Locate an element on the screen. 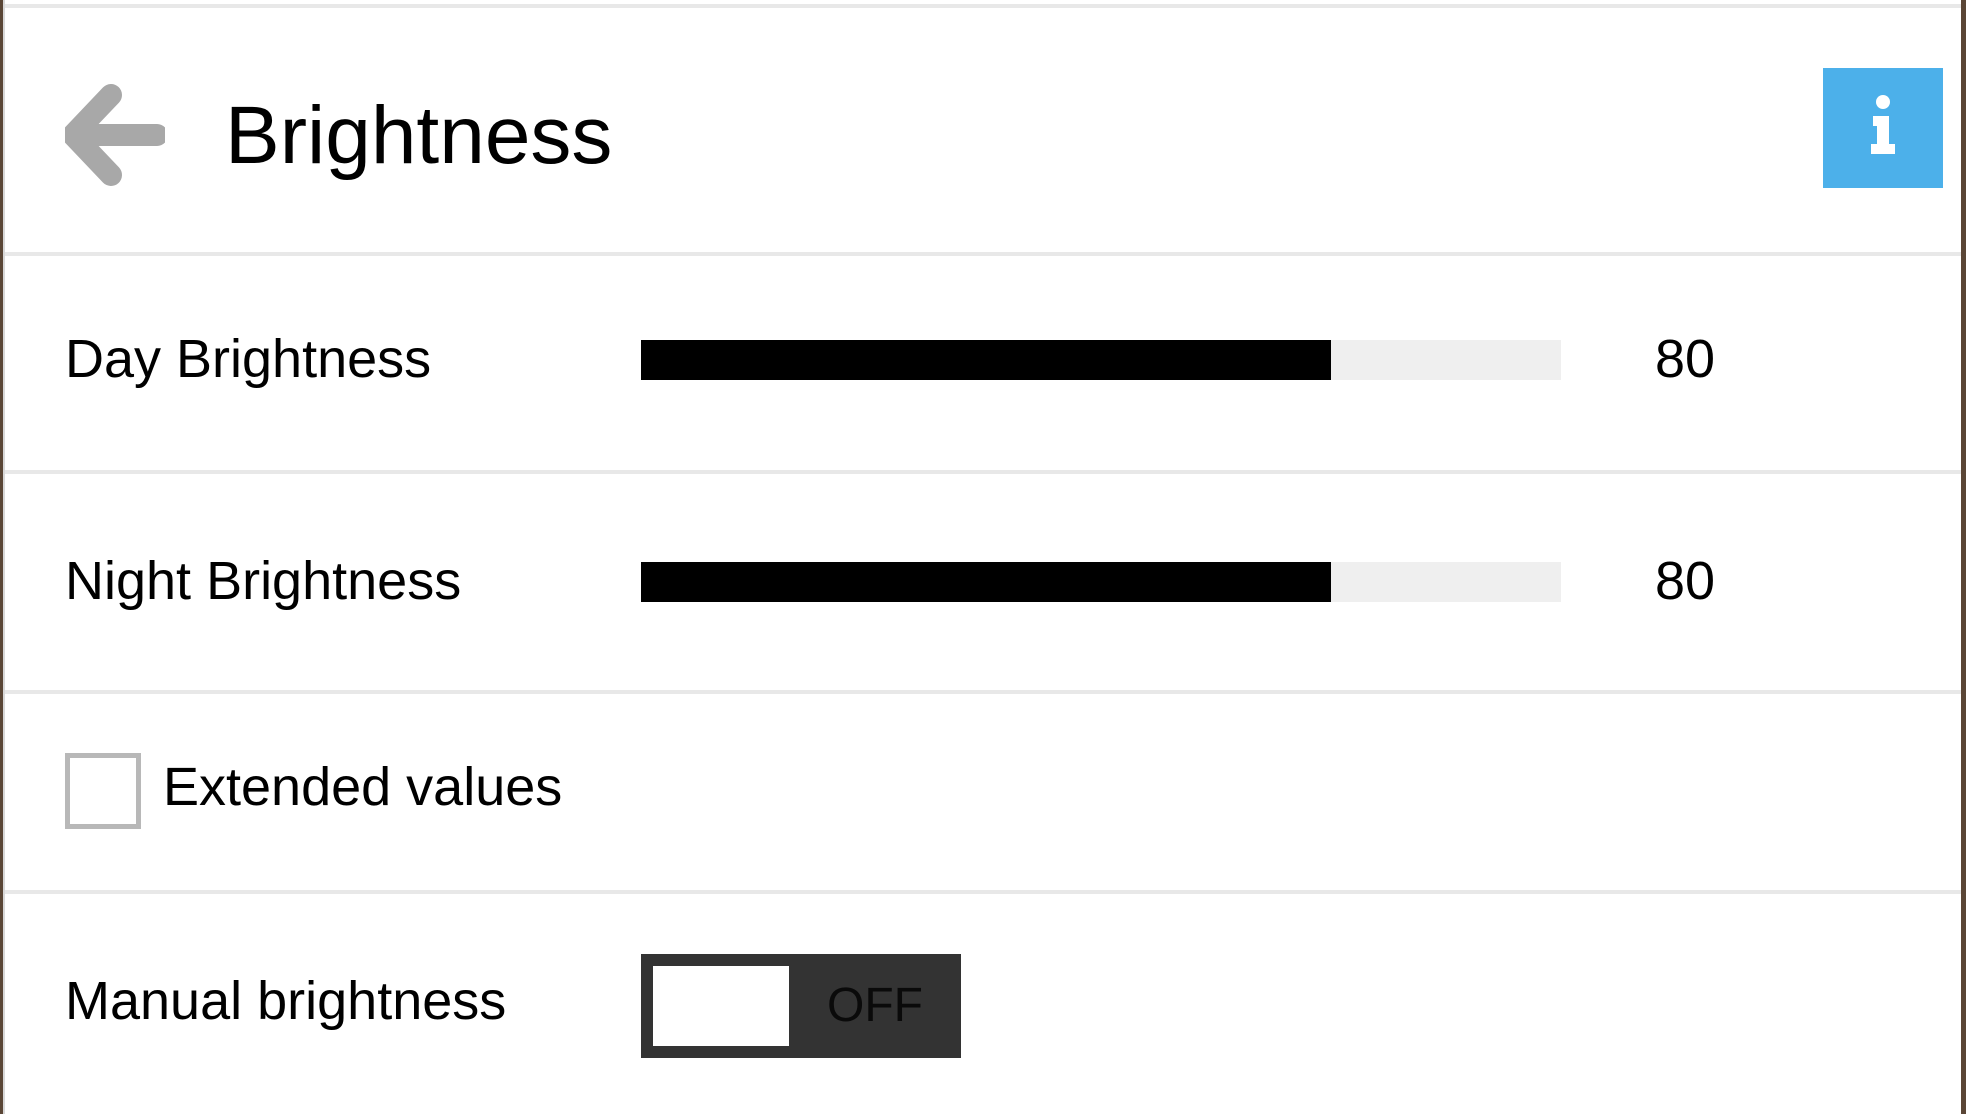  back-button is located at coordinates (115, 135).